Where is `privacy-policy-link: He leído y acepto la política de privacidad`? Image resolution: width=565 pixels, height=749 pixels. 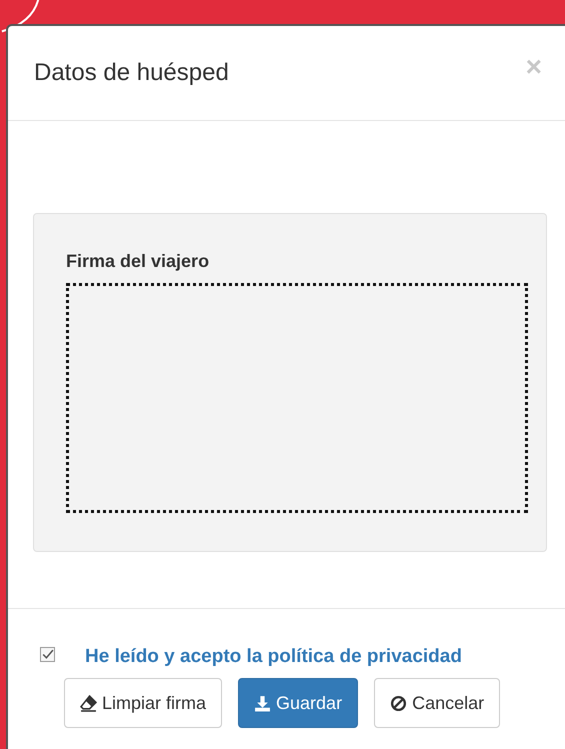
privacy-policy-link: He leído y acepto la política de privacidad is located at coordinates (273, 657).